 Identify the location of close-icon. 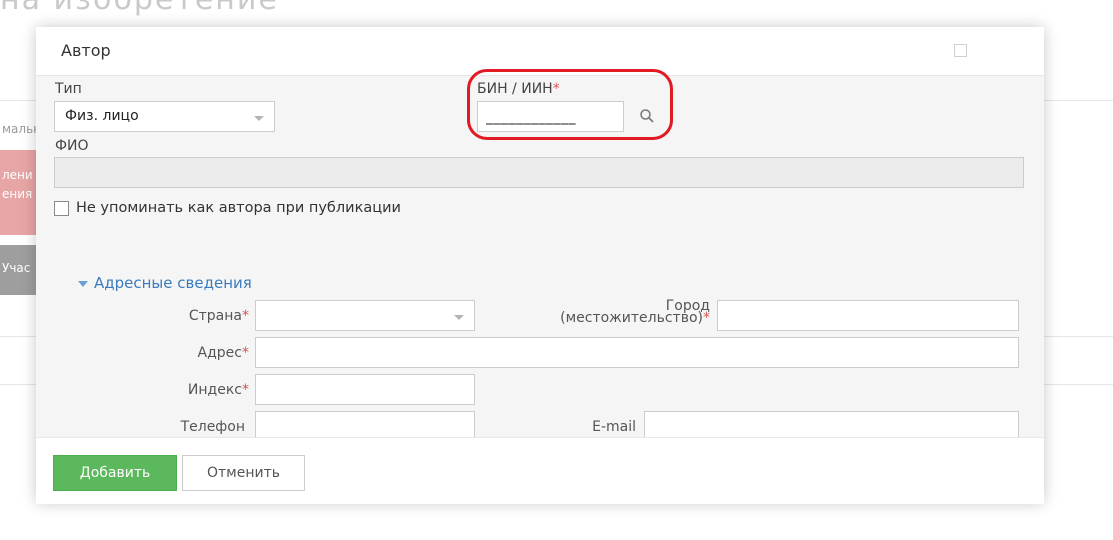
(960, 50).